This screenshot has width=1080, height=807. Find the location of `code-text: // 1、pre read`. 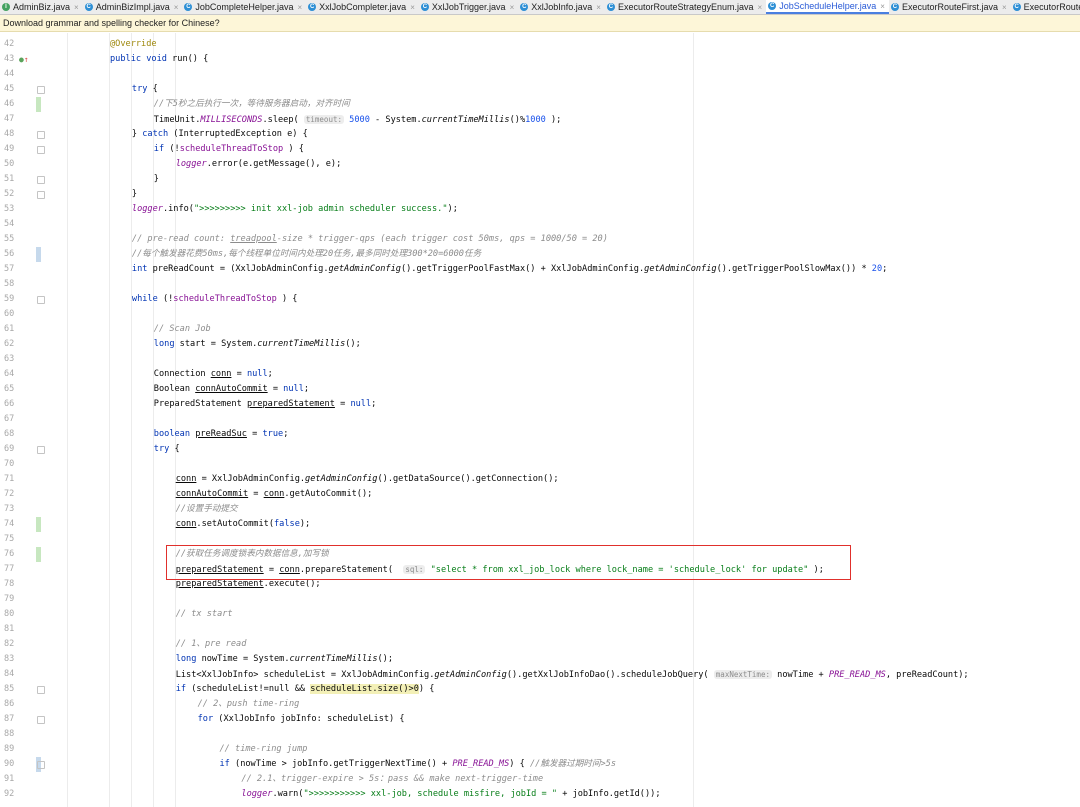

code-text: // 1、pre read is located at coordinates (211, 644).